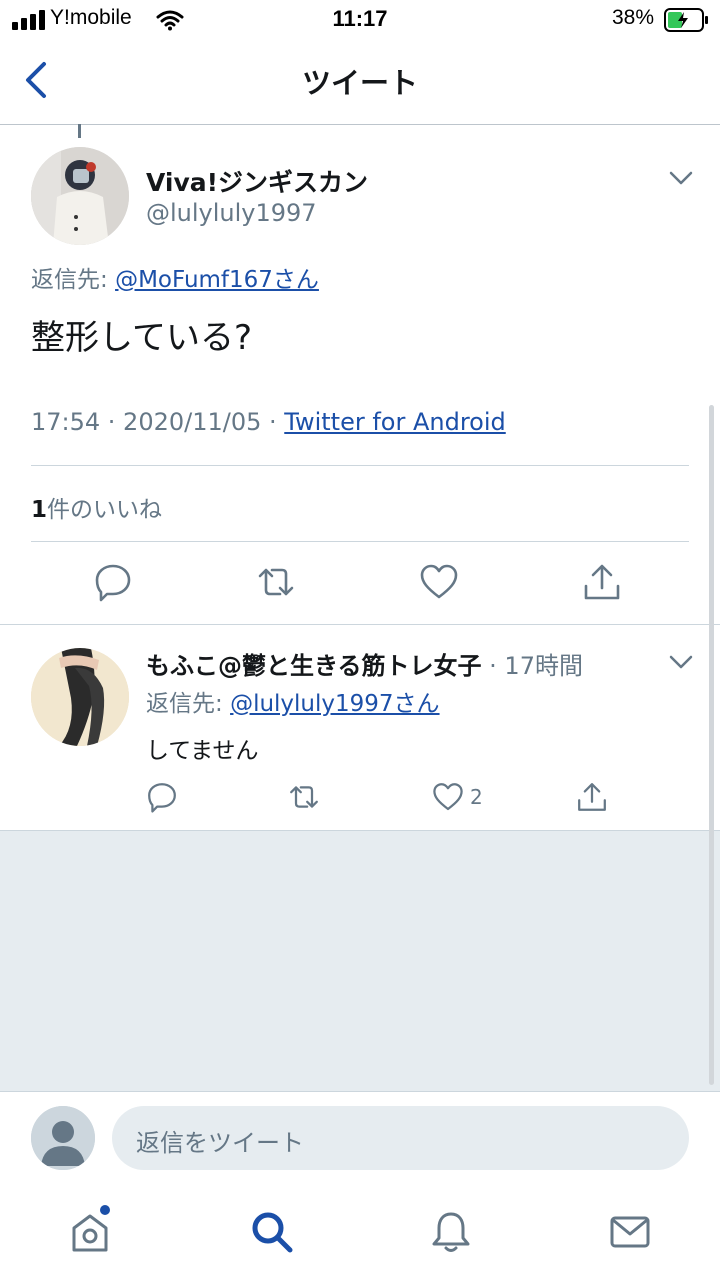  I want to click on reply-timestamp: · 17時間, so click(532, 666).